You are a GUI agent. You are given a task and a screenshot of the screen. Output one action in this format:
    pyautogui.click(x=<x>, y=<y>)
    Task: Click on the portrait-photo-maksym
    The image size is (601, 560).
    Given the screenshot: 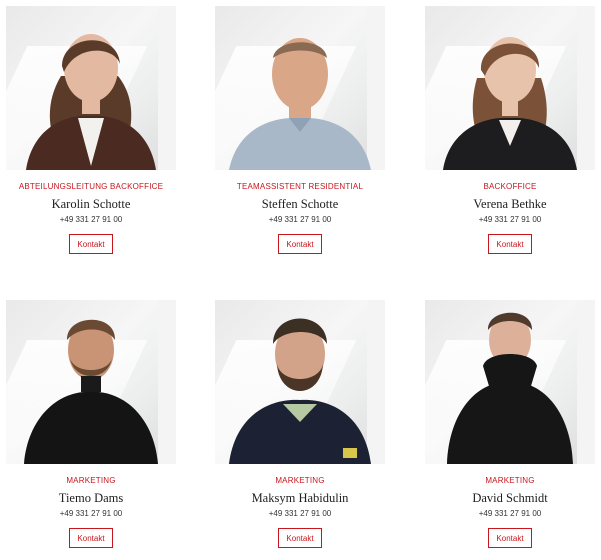 What is the action you would take?
    pyautogui.click(x=300, y=382)
    